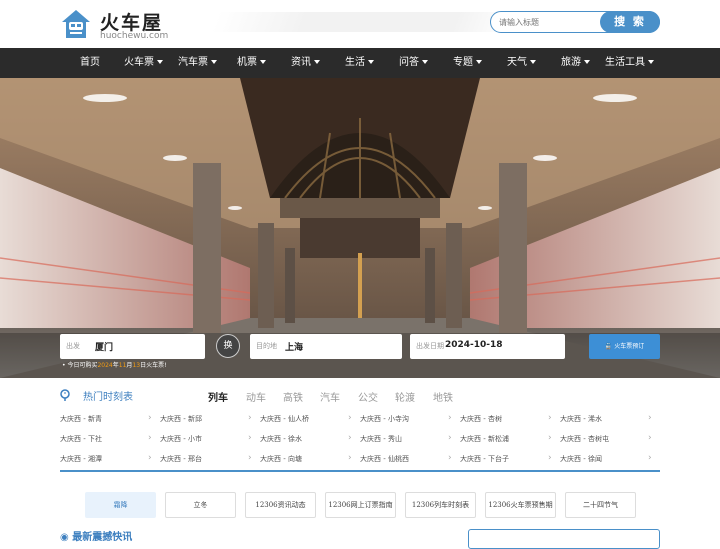  Describe the element at coordinates (326, 346) in the screenshot. I see `to-station-field: 目的地 上海` at that location.